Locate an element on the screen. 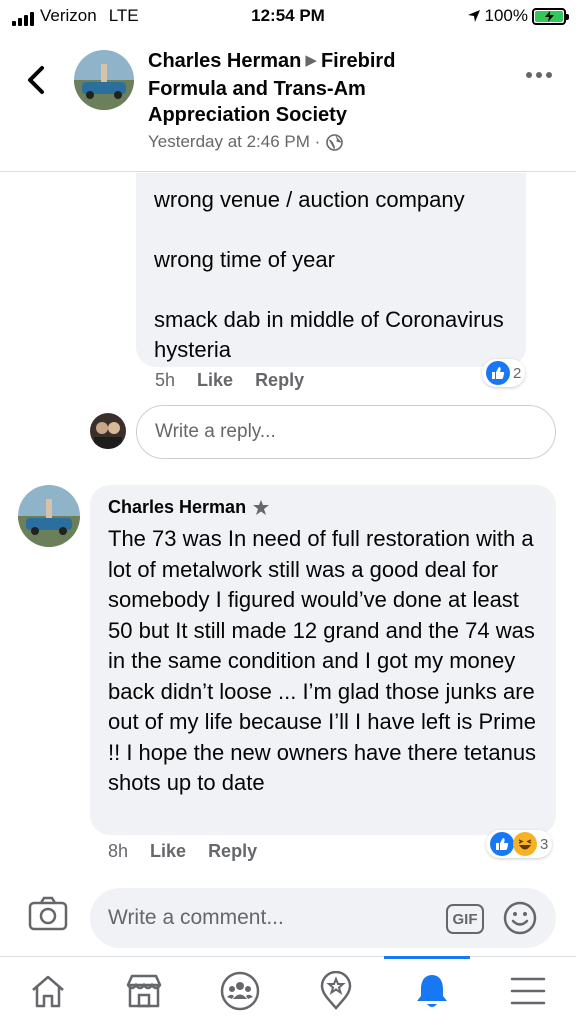 This screenshot has height=1024, width=576. charging-bolt-icon is located at coordinates (549, 16).